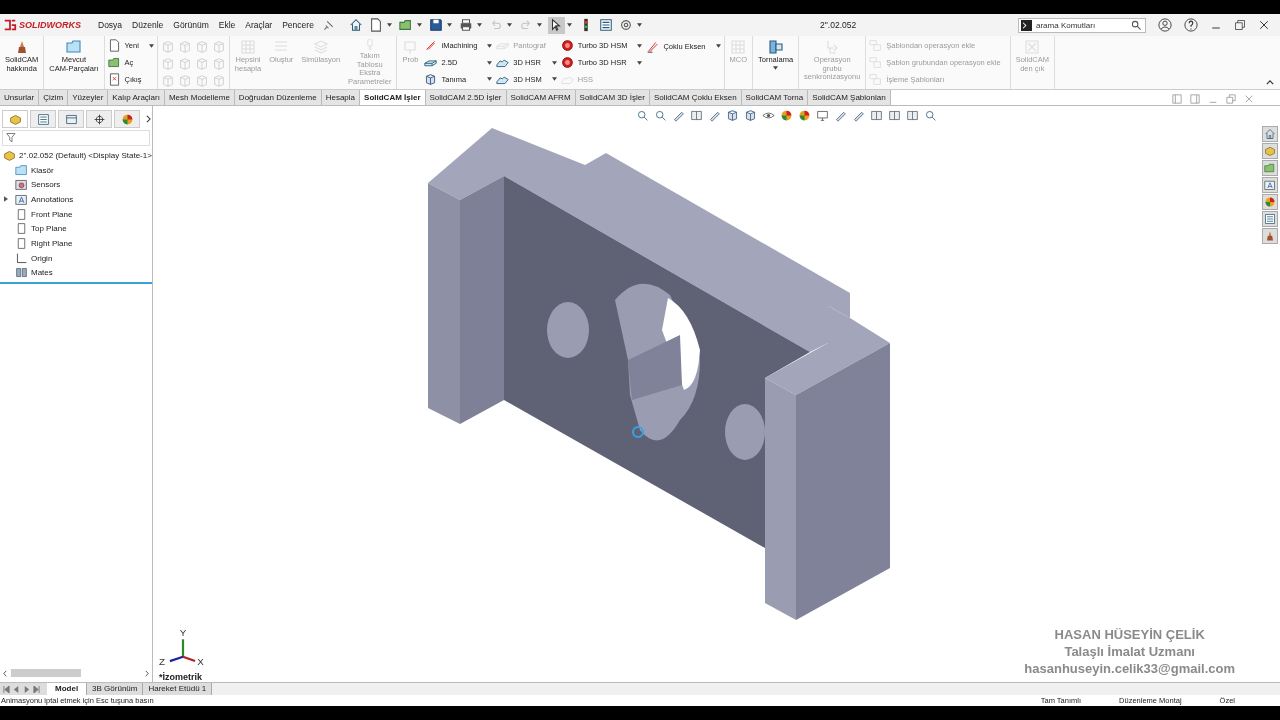 The image size is (1280, 720). What do you see at coordinates (88, 97) in the screenshot?
I see `command-tab: Yüzeyler` at bounding box center [88, 97].